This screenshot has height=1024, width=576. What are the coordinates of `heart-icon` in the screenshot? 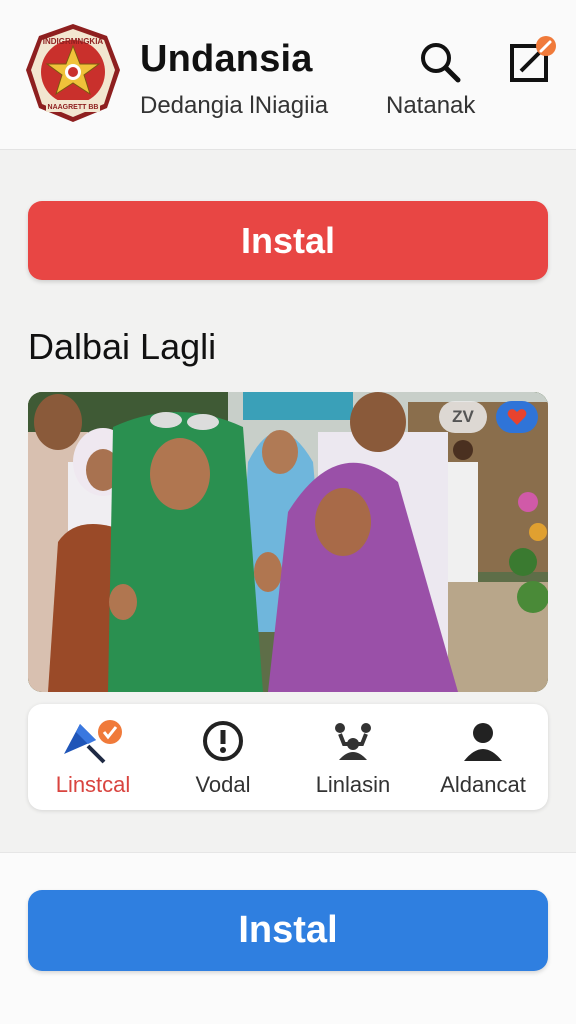 It's located at (517, 417).